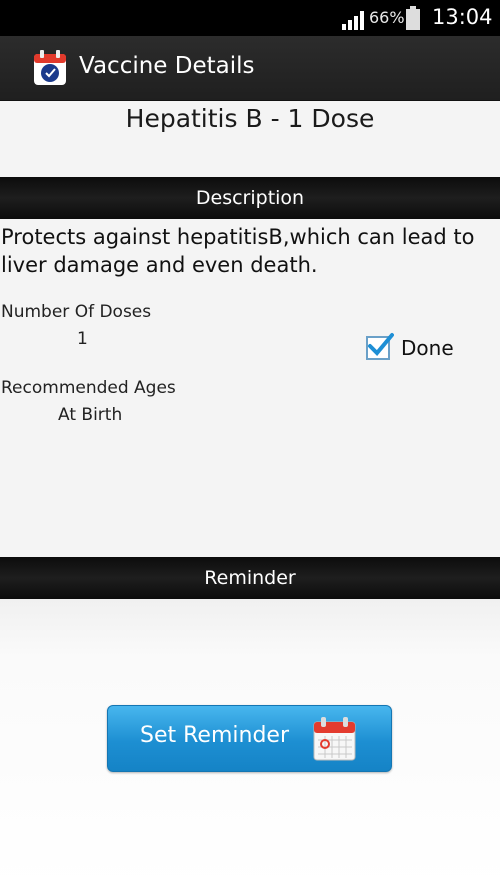 The height and width of the screenshot is (889, 500). I want to click on action-bar: Vaccine Details, so click(250, 68).